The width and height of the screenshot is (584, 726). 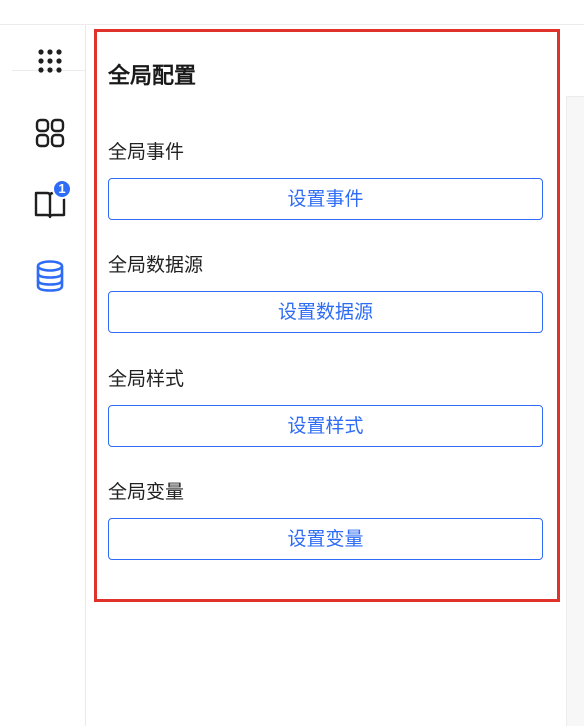 I want to click on panel-title: 全局配置, so click(x=152, y=76).